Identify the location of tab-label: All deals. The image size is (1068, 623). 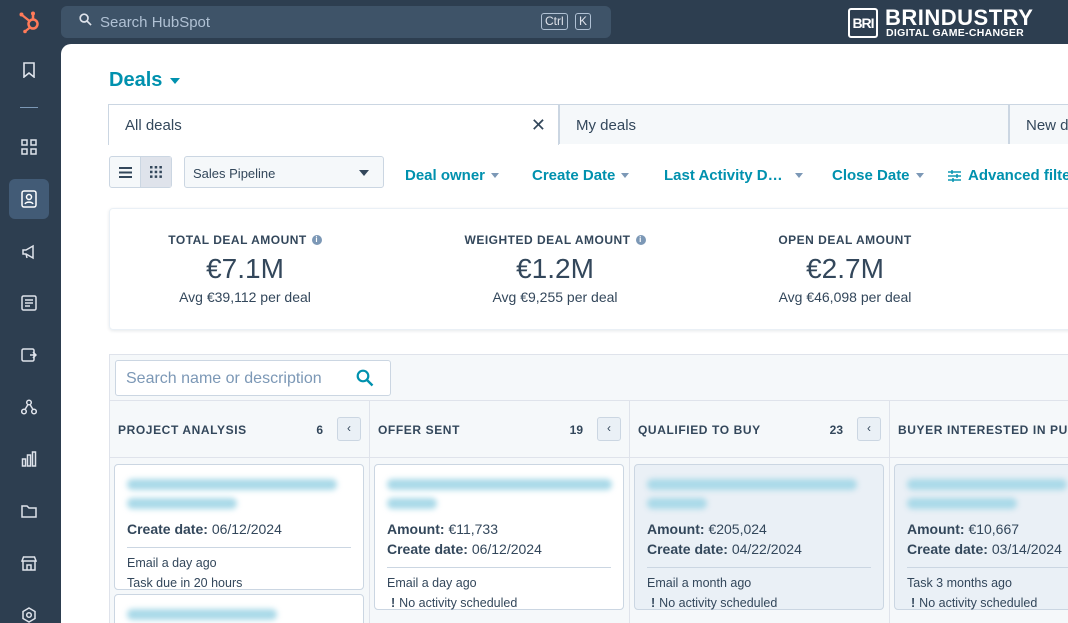
(153, 125).